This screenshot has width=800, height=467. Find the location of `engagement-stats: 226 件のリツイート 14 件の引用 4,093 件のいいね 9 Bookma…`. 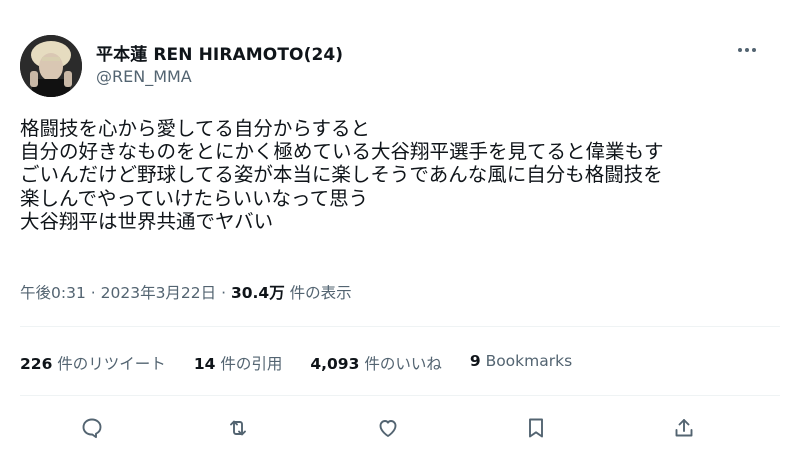

engagement-stats: 226 件のリツイート 14 件の引用 4,093 件のいいね 9 Bookma… is located at coordinates (310, 363).